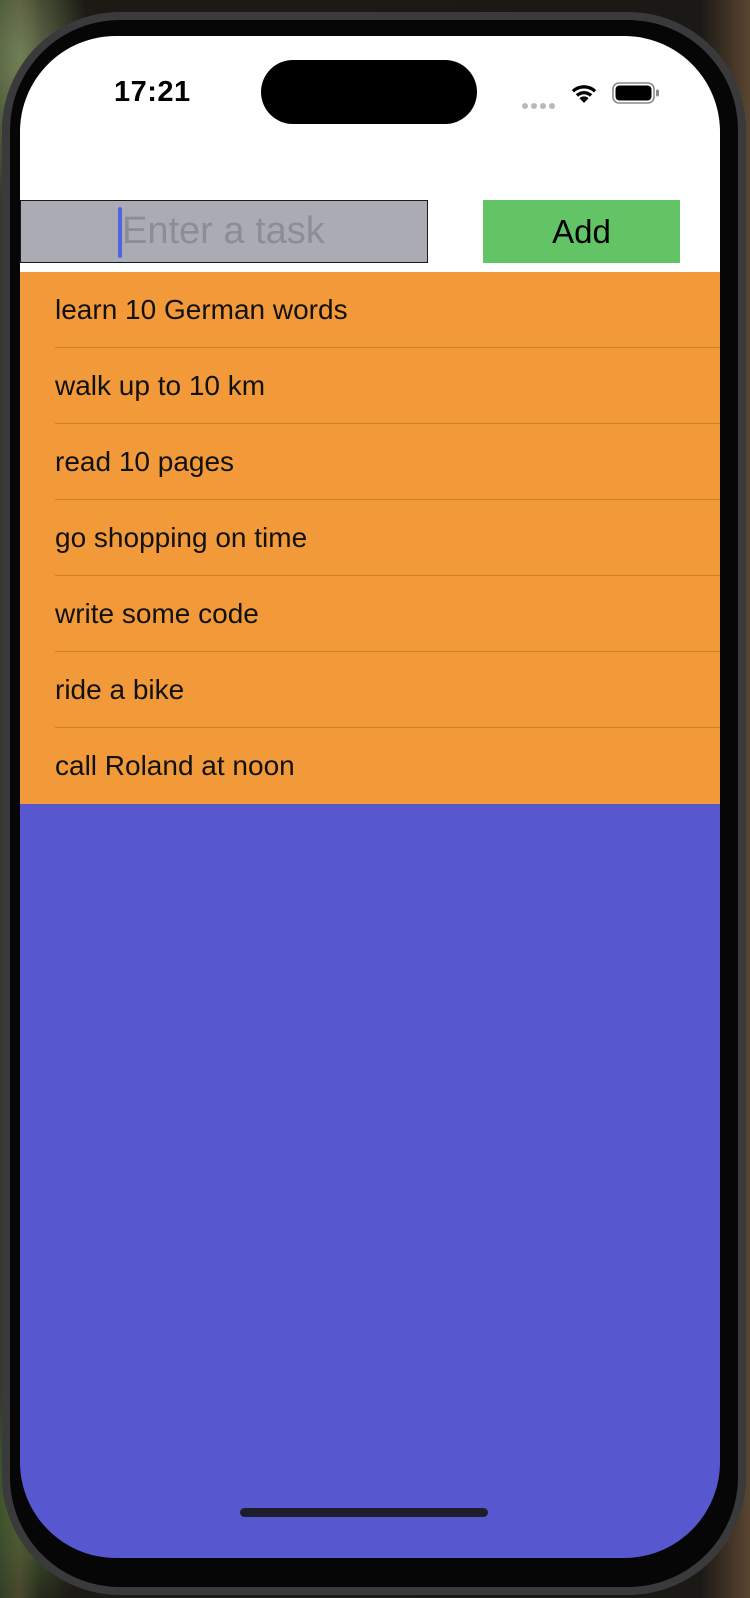  What do you see at coordinates (120, 232) in the screenshot?
I see `text-caret` at bounding box center [120, 232].